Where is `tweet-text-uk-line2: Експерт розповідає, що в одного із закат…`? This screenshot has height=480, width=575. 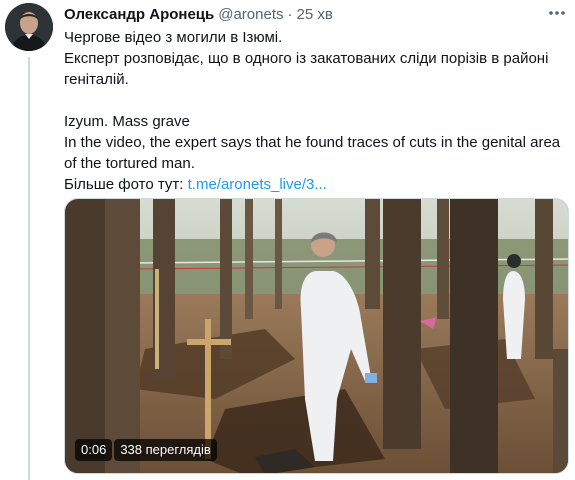 tweet-text-uk-line2: Експерт розповідає, що в одного із закат… is located at coordinates (306, 69).